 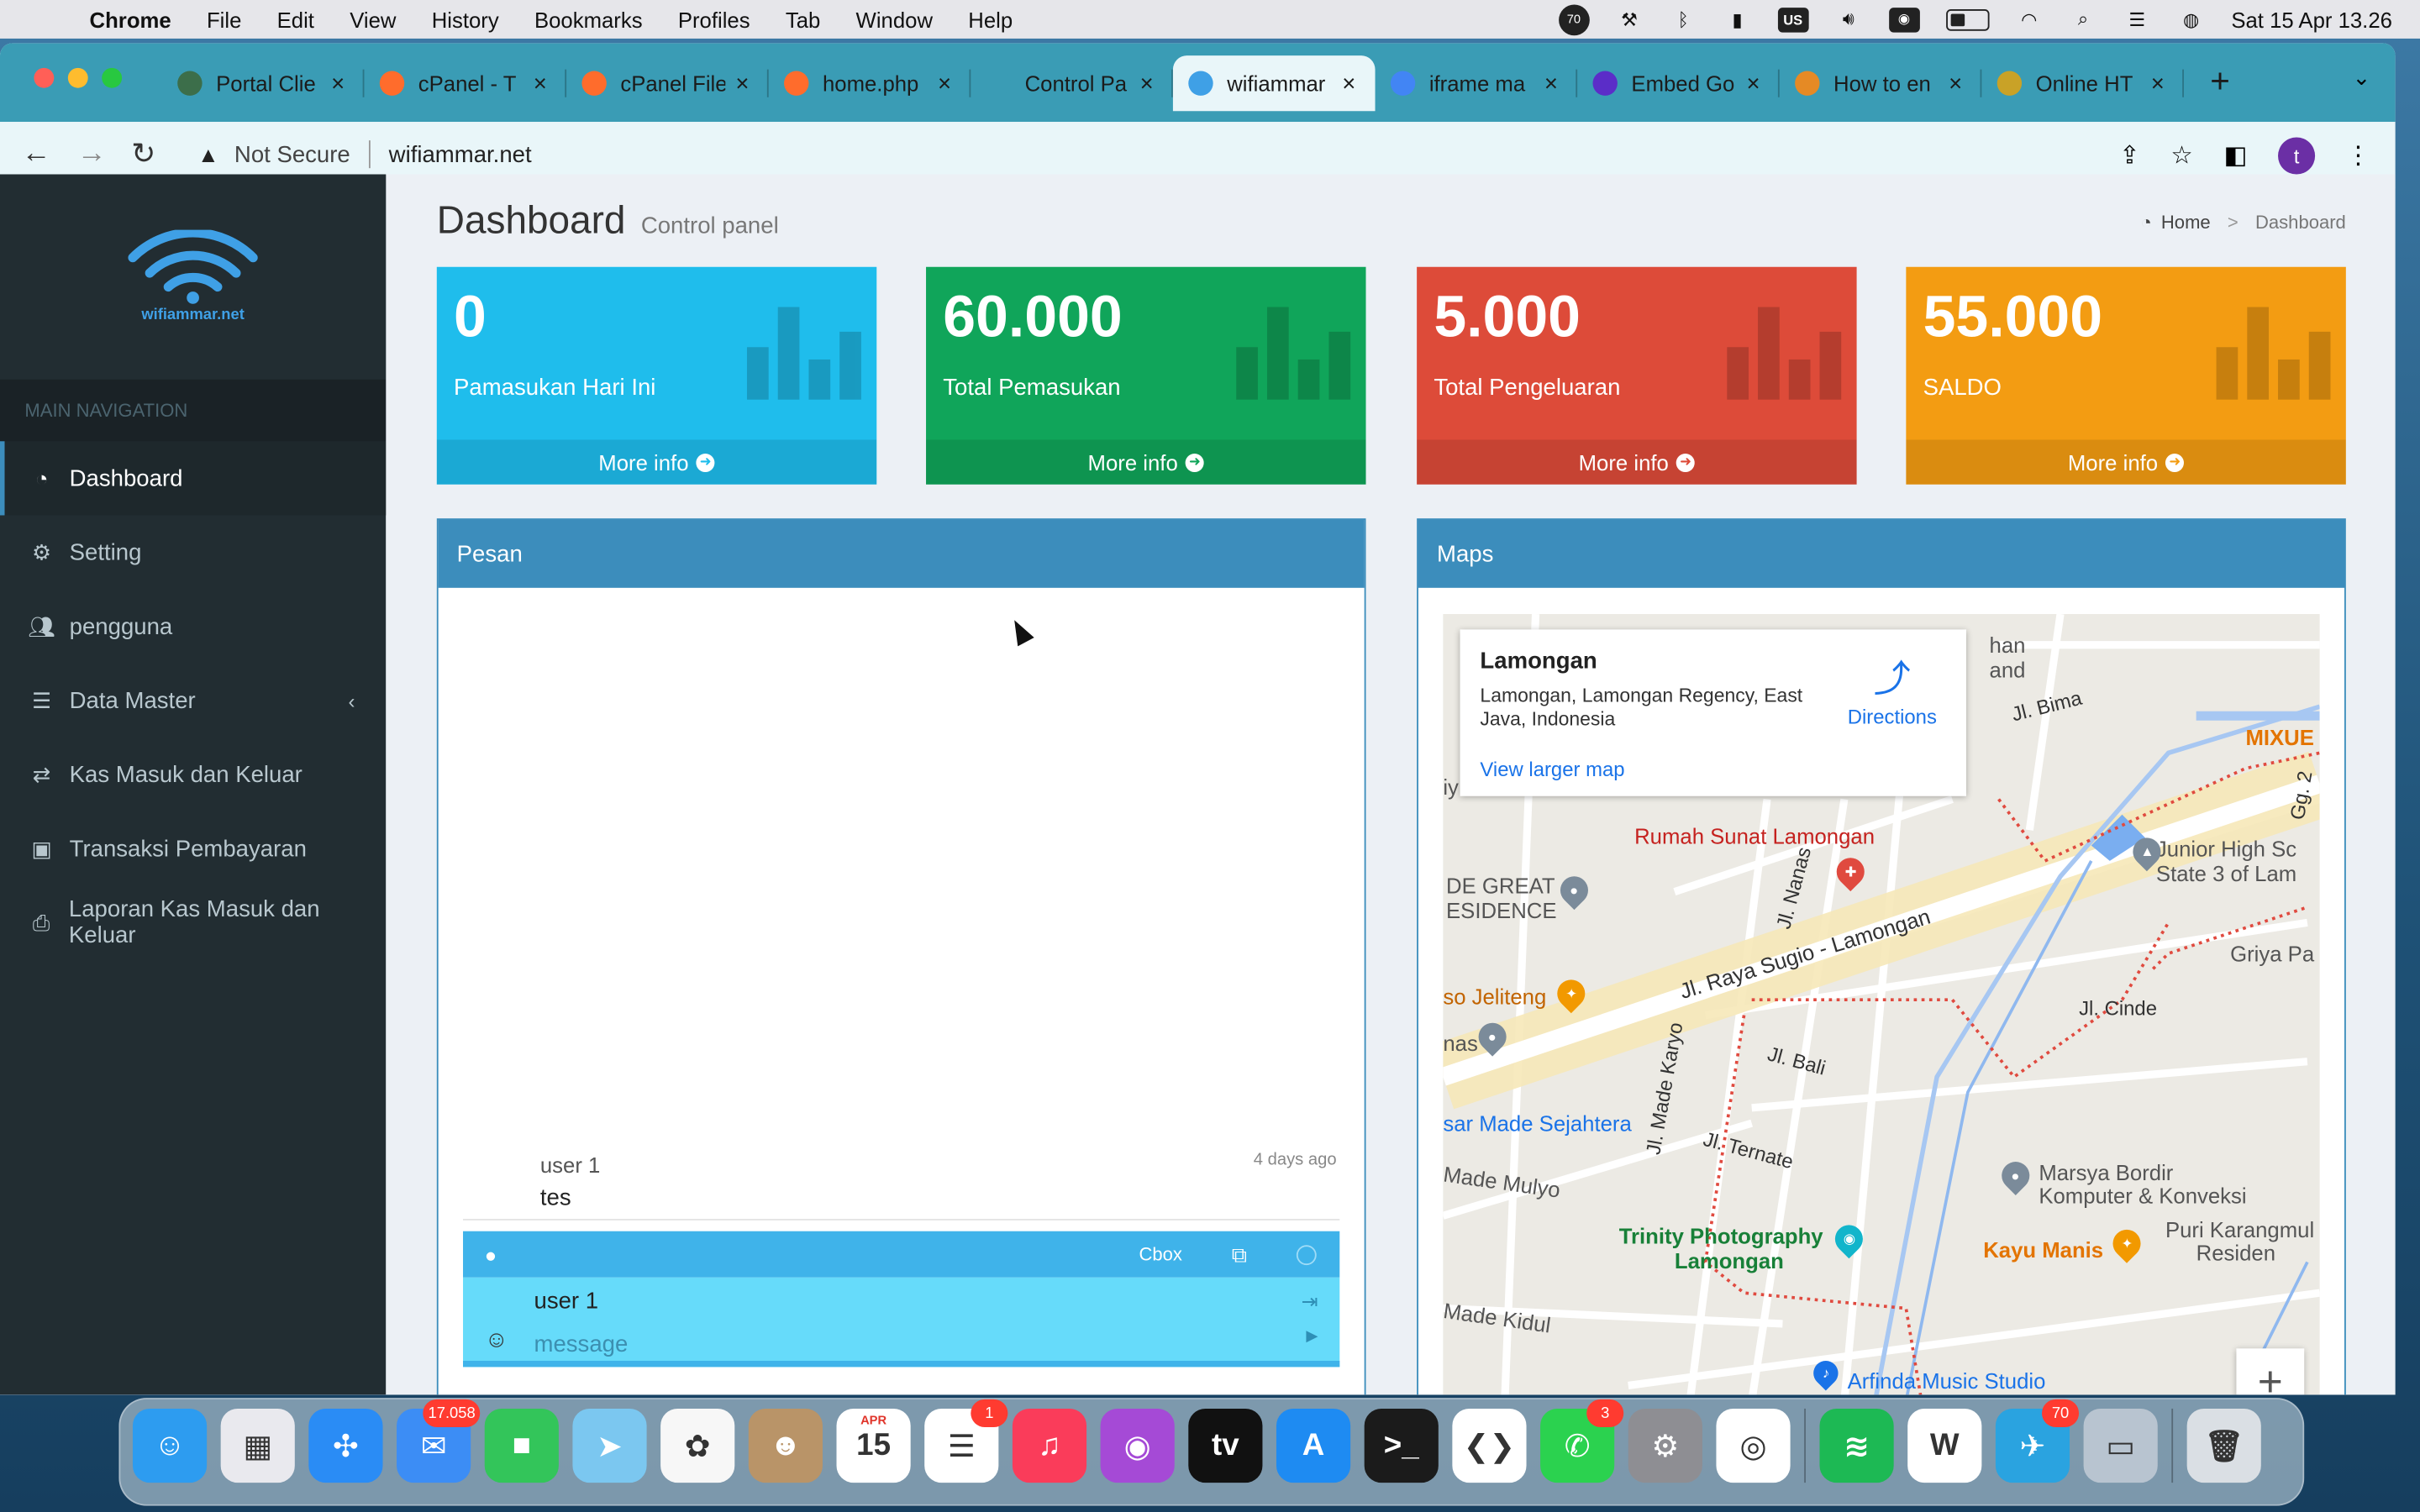 What do you see at coordinates (522, 1445) in the screenshot?
I see `facetime-icon: ■` at bounding box center [522, 1445].